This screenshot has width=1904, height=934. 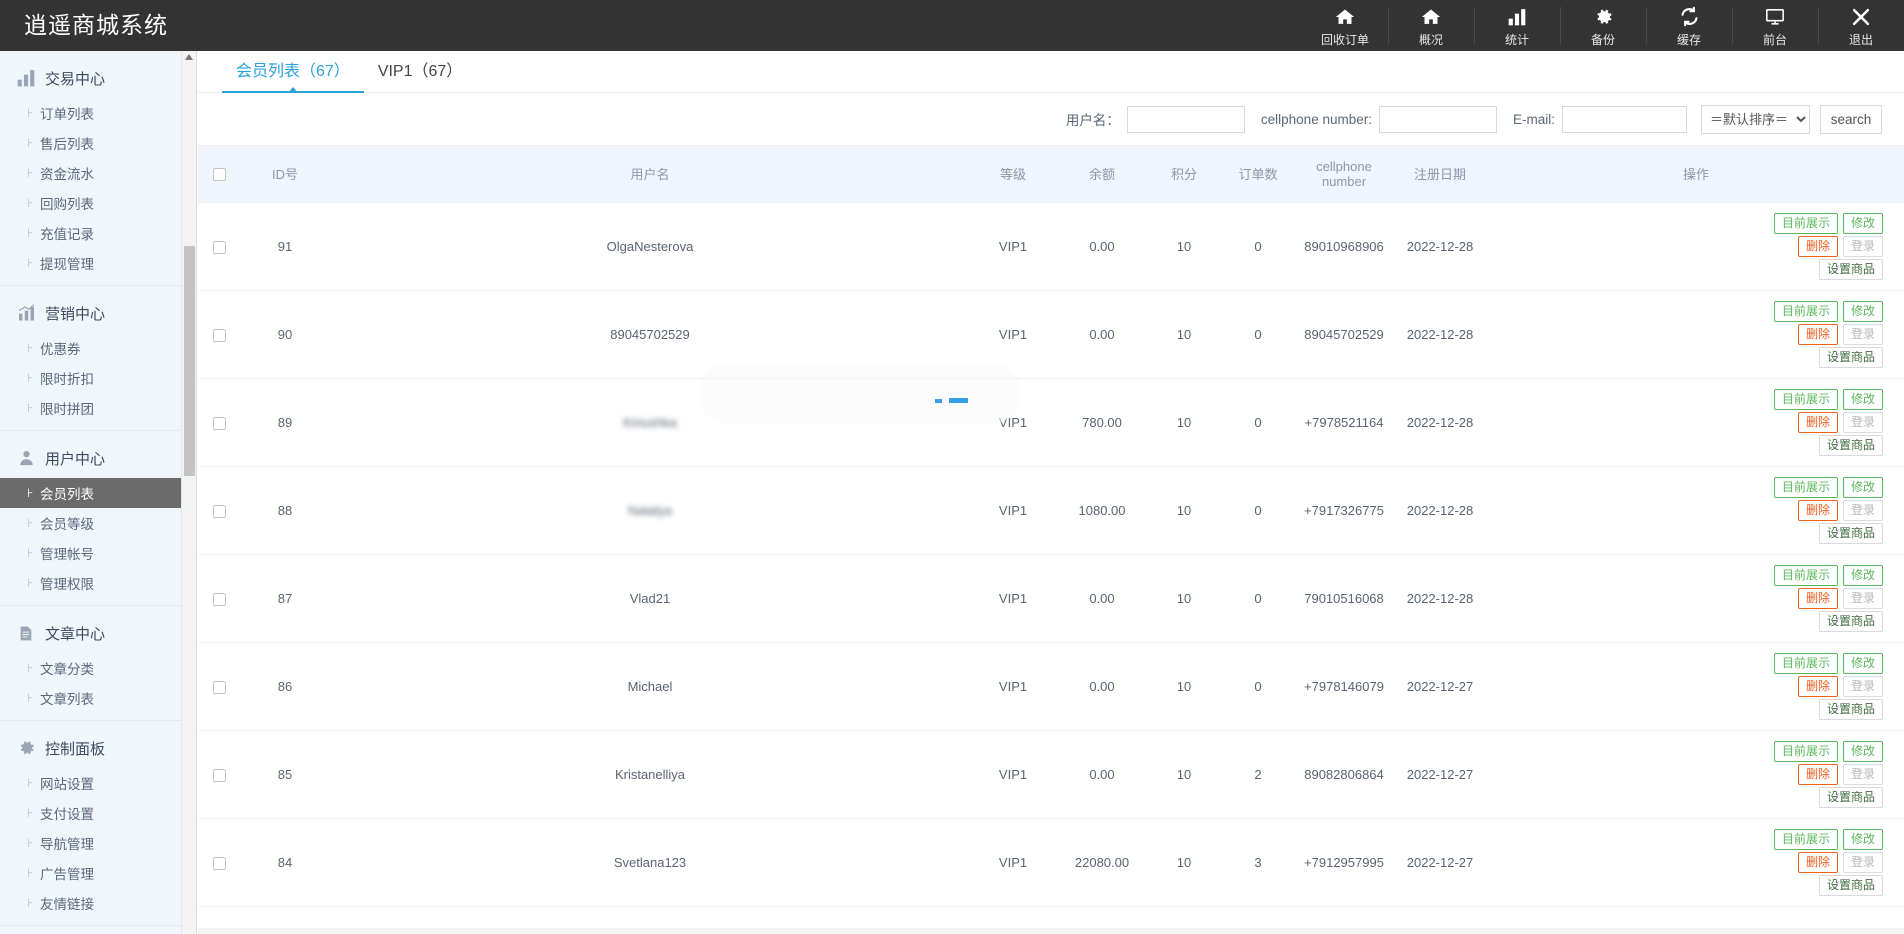 What do you see at coordinates (1185, 119) in the screenshot?
I see `username-input` at bounding box center [1185, 119].